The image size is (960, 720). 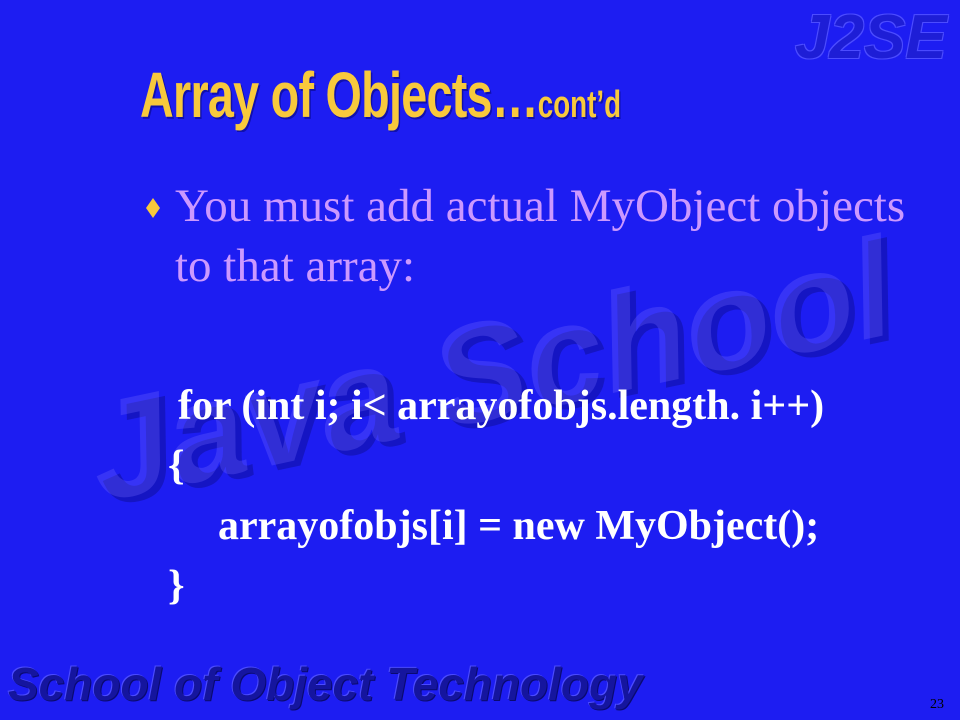 I want to click on j2se-logo: J2SE, so click(x=871, y=37).